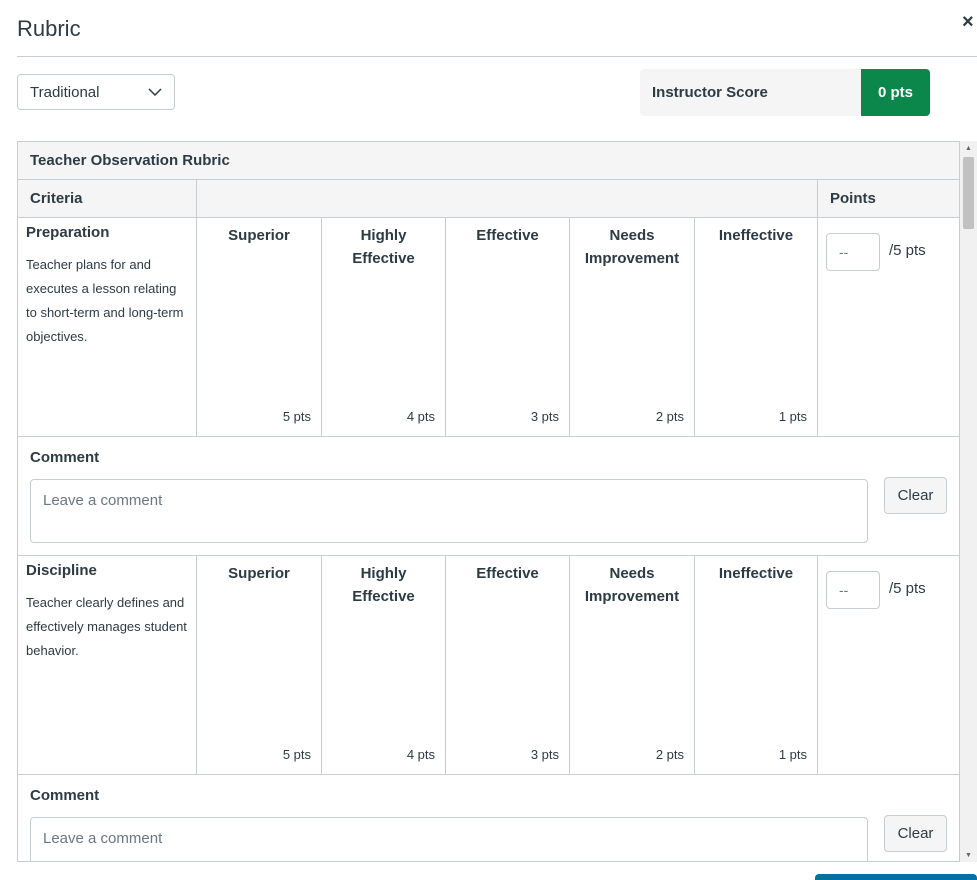 The image size is (977, 880). I want to click on rubric-column-header: Criteria Points, so click(488, 199).